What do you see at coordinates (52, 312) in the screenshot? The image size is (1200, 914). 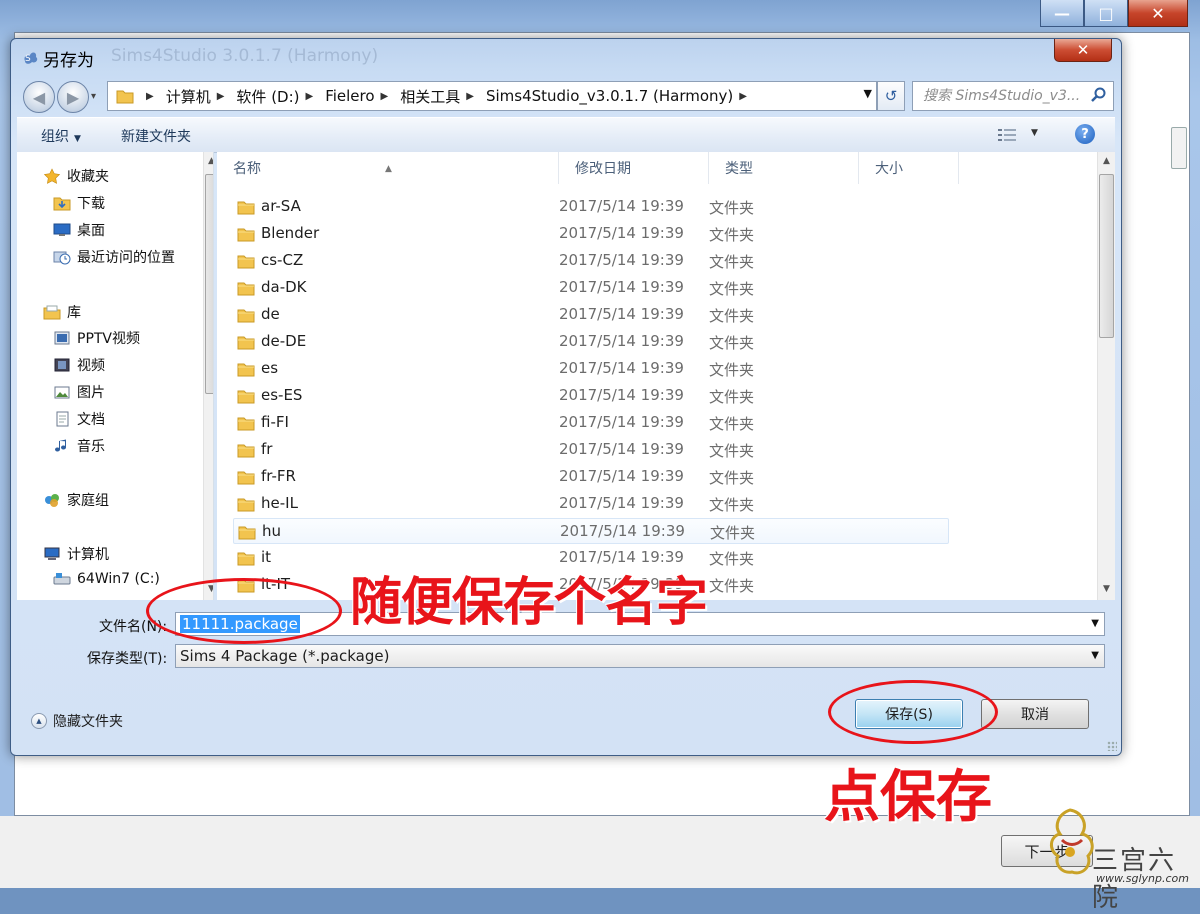 I see `libraries-icon` at bounding box center [52, 312].